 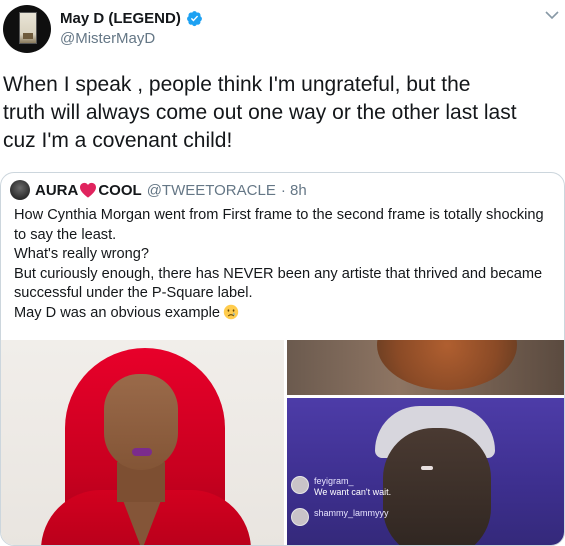 What do you see at coordinates (57, 190) in the screenshot?
I see `quoted-name-part1: AURA` at bounding box center [57, 190].